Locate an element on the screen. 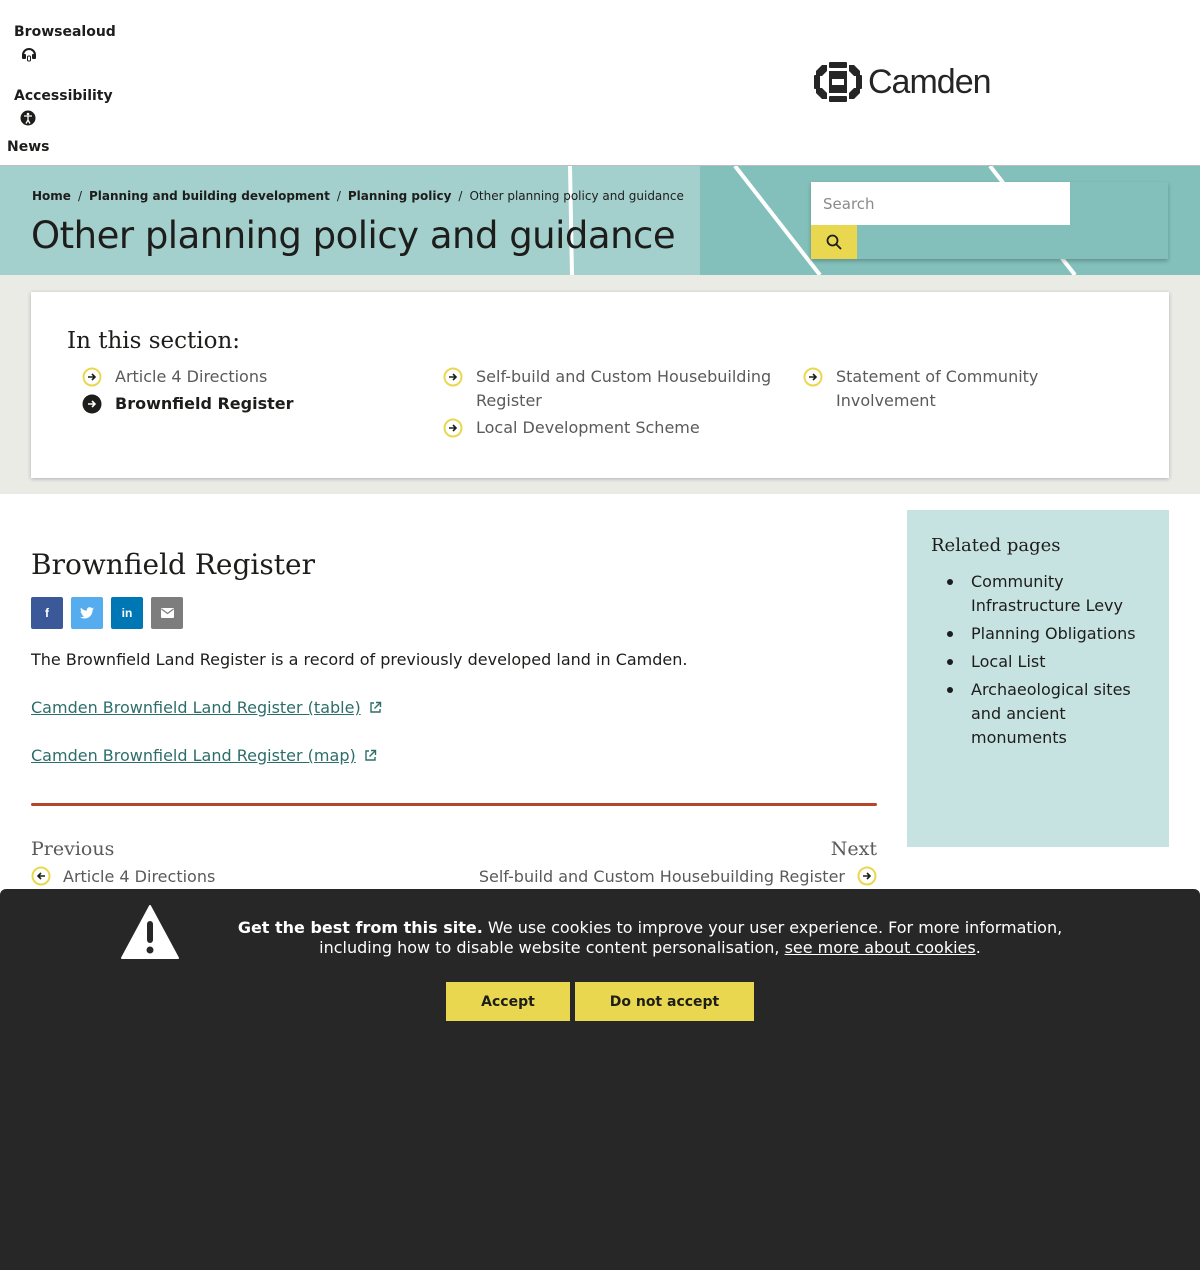 This screenshot has height=1270, width=1200. related-page-link: Community Infrastructure Levy is located at coordinates (1047, 594).